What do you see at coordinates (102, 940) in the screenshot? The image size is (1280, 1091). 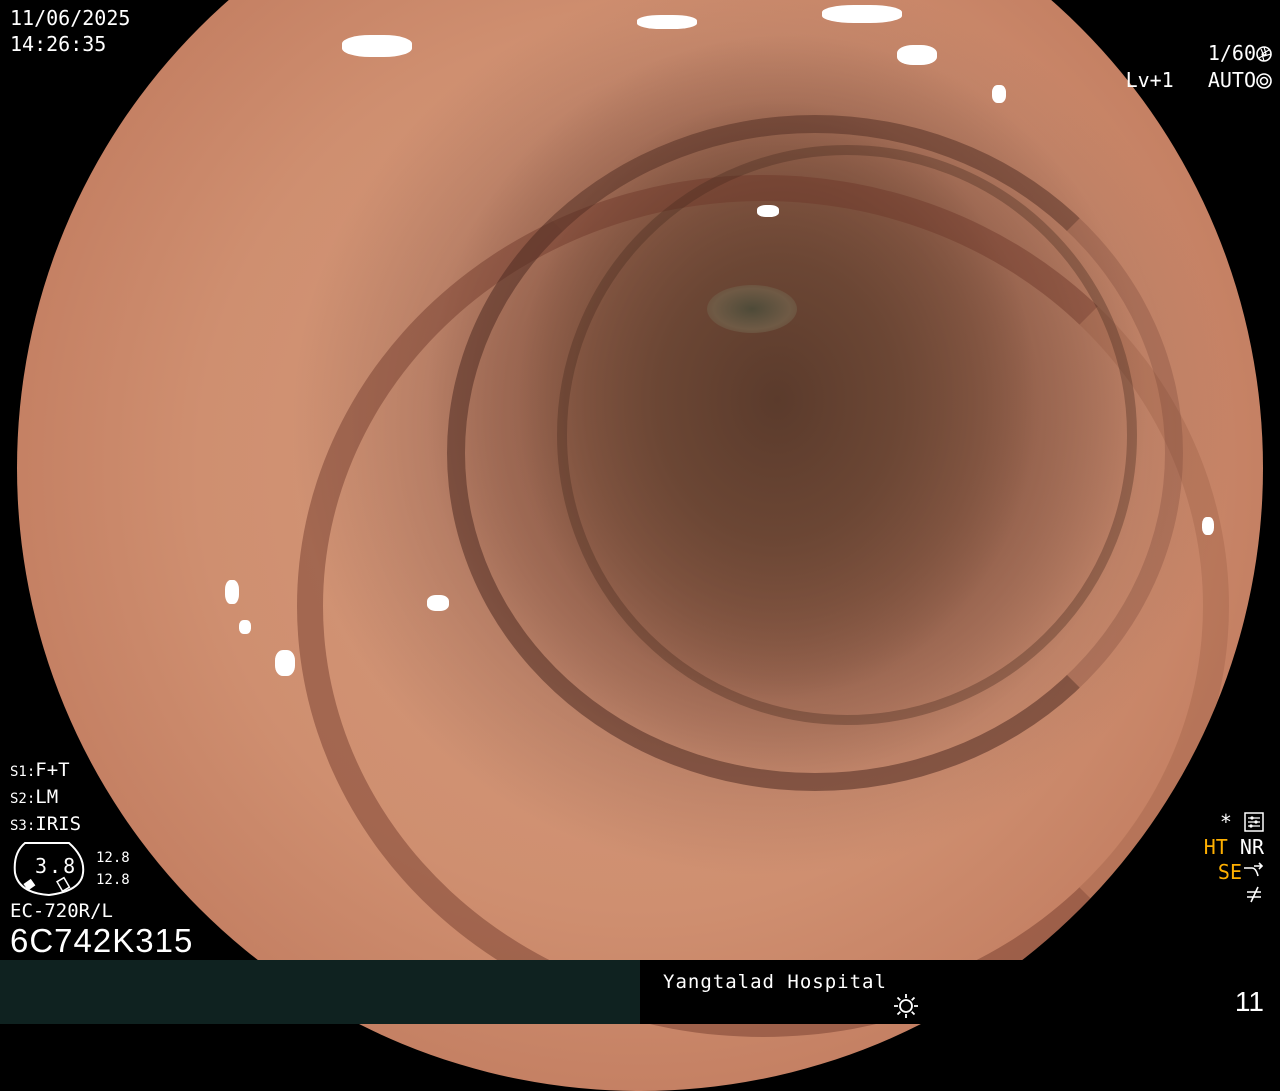 I see `scope-serial: 6C742K315` at bounding box center [102, 940].